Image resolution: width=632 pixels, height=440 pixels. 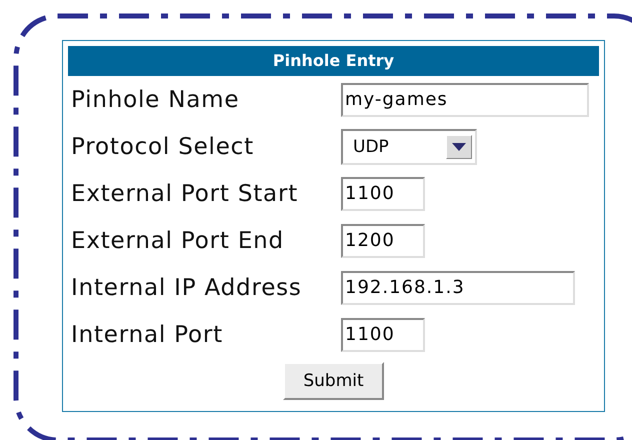 I want to click on dropdown-value: UDP, so click(x=371, y=146).